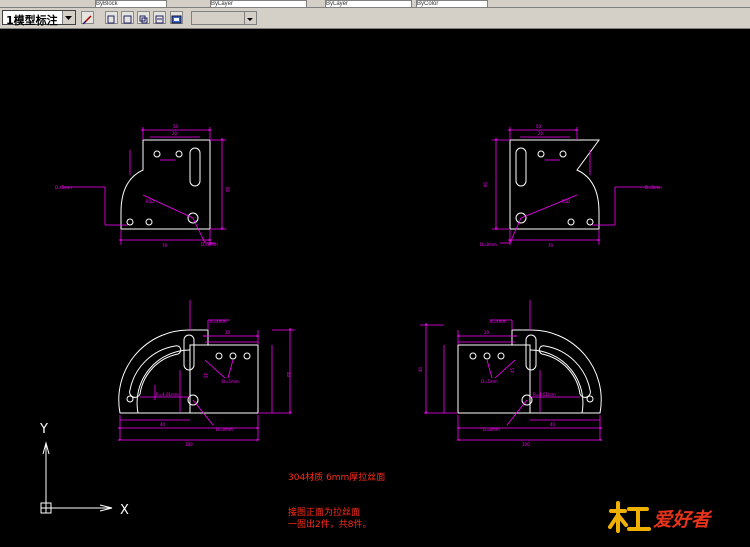 Image resolution: width=750 pixels, height=547 pixels. I want to click on slot-hole, so click(195, 167).